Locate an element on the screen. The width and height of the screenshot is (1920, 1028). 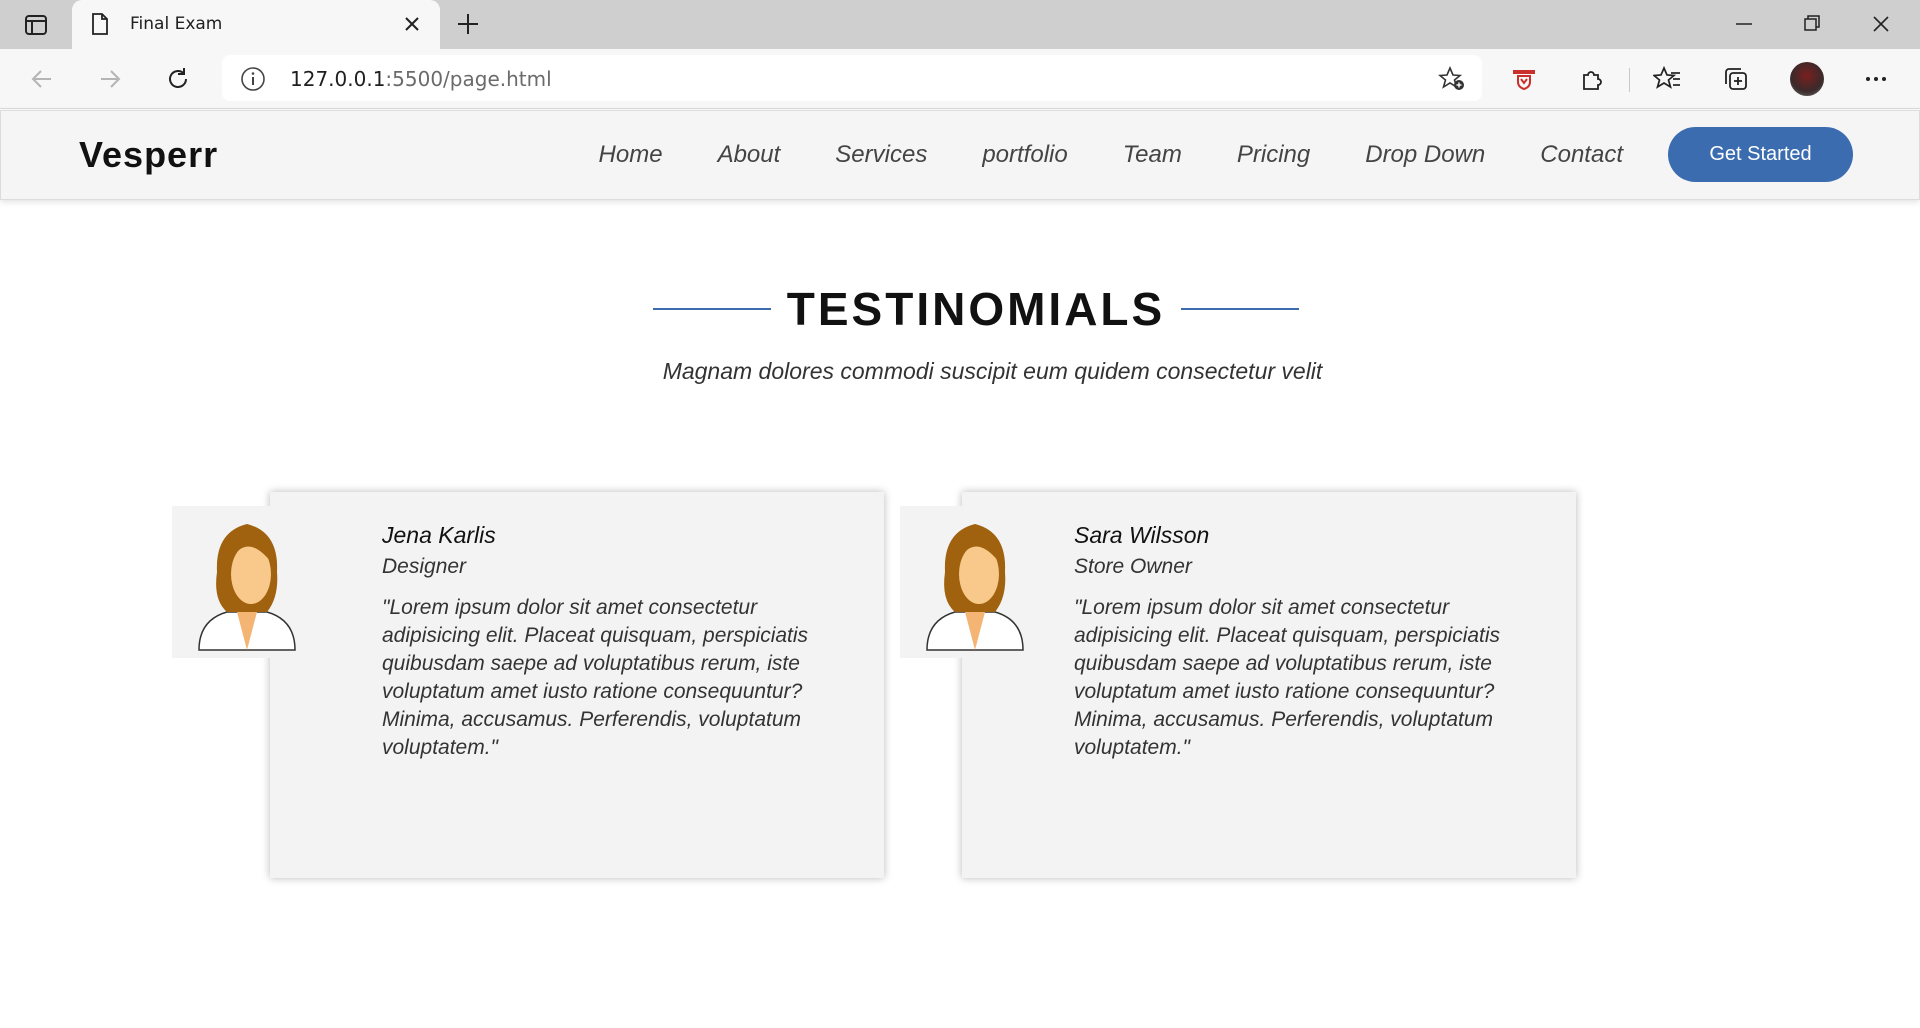
extension-shield-icon is located at coordinates (1524, 79).